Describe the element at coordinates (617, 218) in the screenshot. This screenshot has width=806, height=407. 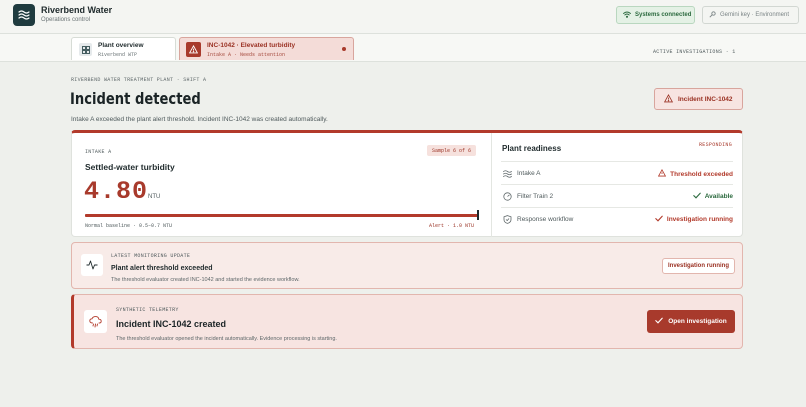
I see `readiness-row-response-workflow: Response workflow Investigation running` at that location.